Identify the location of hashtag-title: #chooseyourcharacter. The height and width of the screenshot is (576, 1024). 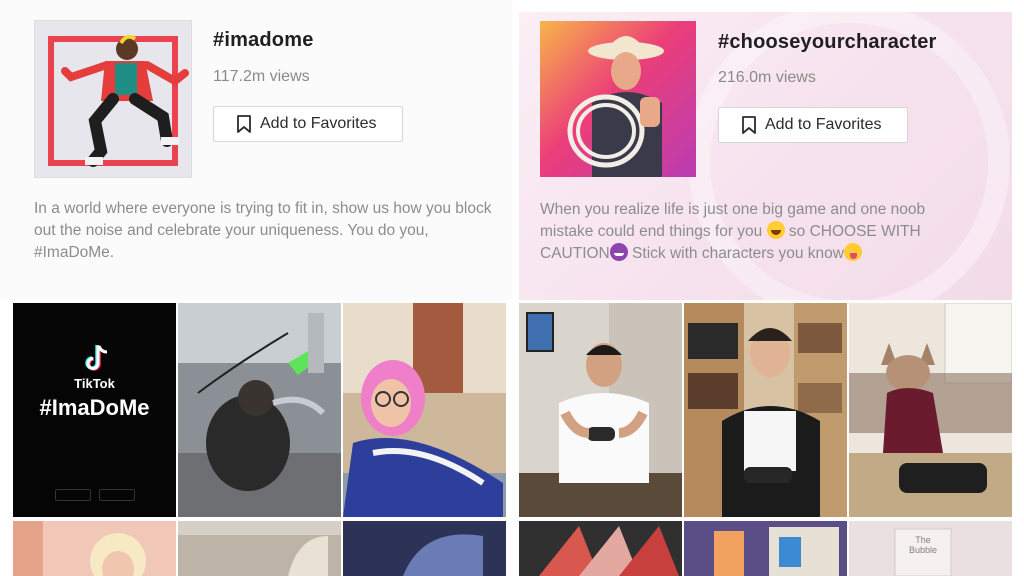
(827, 42).